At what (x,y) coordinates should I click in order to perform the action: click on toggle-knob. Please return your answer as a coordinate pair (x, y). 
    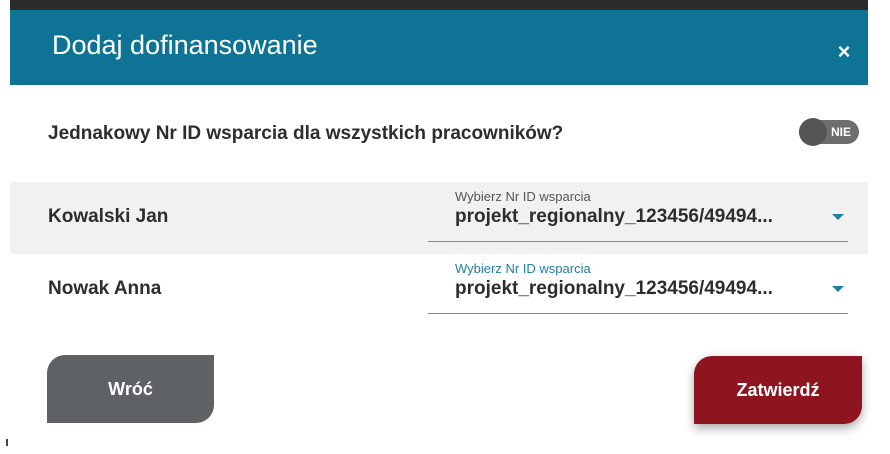
    Looking at the image, I should click on (813, 132).